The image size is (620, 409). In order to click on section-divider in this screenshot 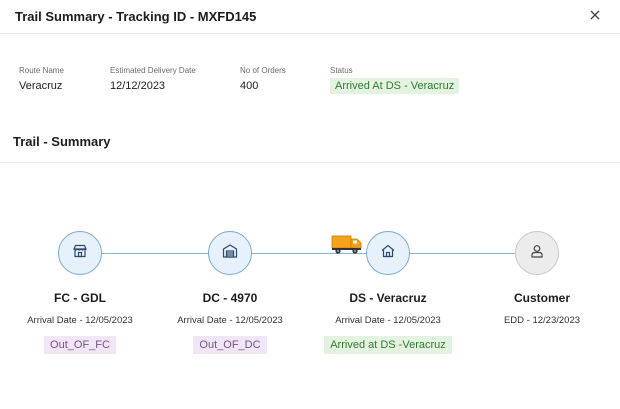, I will do `click(310, 162)`.